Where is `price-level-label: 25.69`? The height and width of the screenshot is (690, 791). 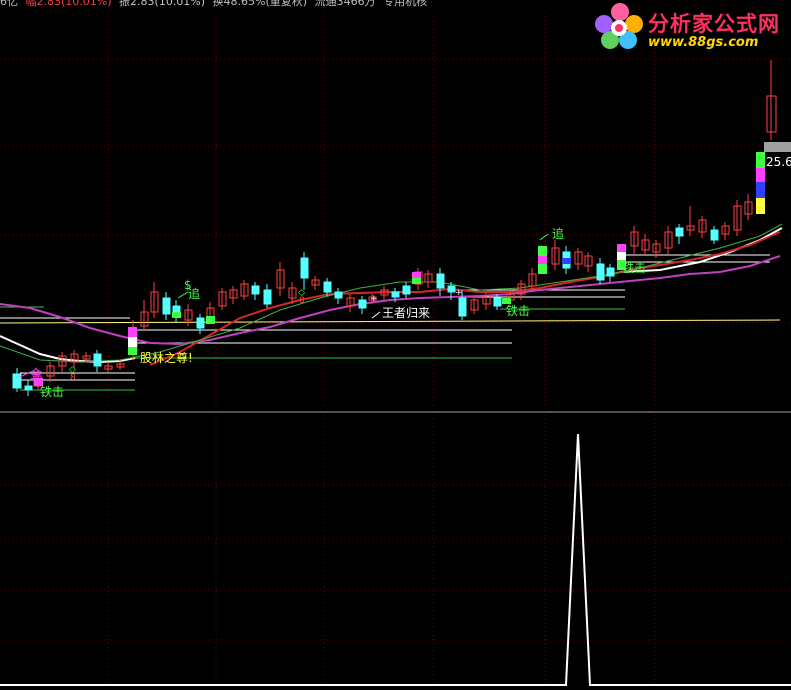
price-level-label: 25.69 is located at coordinates (778, 162).